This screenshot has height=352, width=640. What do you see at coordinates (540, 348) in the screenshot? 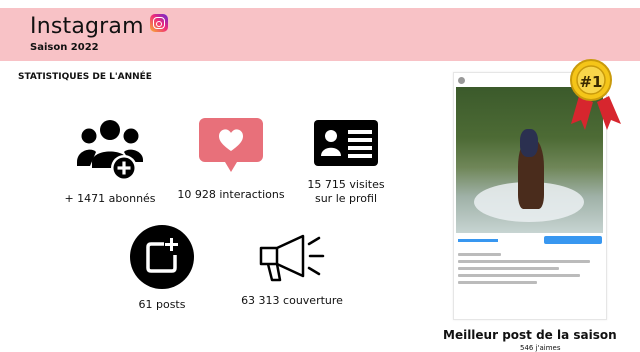
I see `best-post-likes: 546 j'aimes` at bounding box center [540, 348].